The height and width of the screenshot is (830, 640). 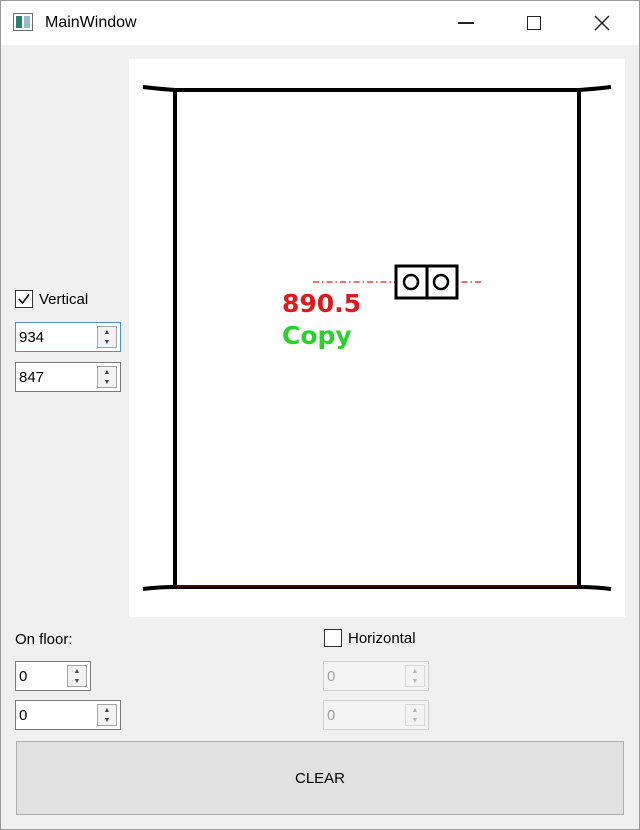 I want to click on bottom-edge-line, so click(x=377, y=588).